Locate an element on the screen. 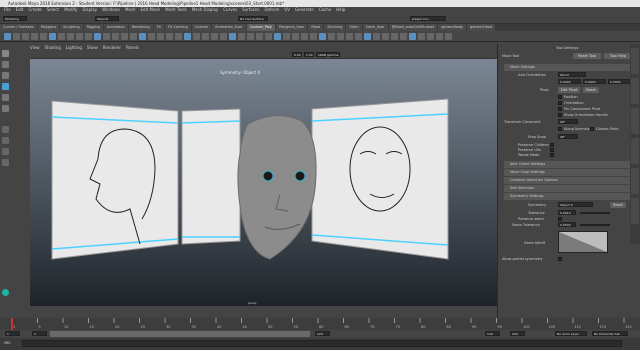 This screenshot has width=640, height=350. gamma-field: 1.00 is located at coordinates (309, 54).